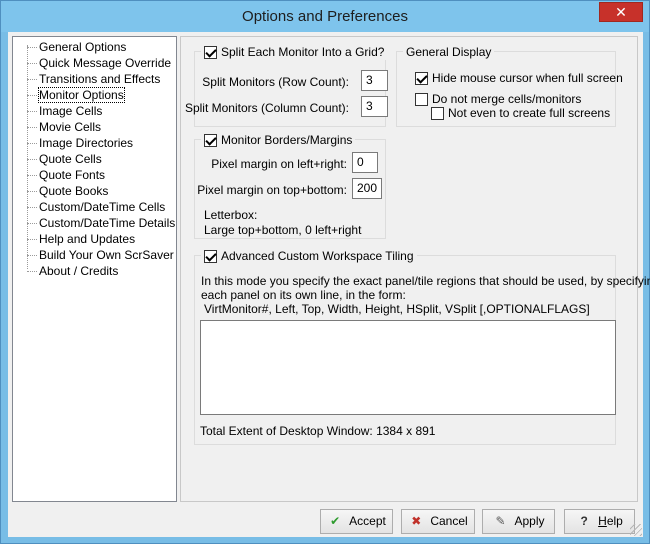 This screenshot has width=650, height=544. What do you see at coordinates (100, 223) in the screenshot?
I see `tree-item-custom-datetime-details: Custom/DateTime Details` at bounding box center [100, 223].